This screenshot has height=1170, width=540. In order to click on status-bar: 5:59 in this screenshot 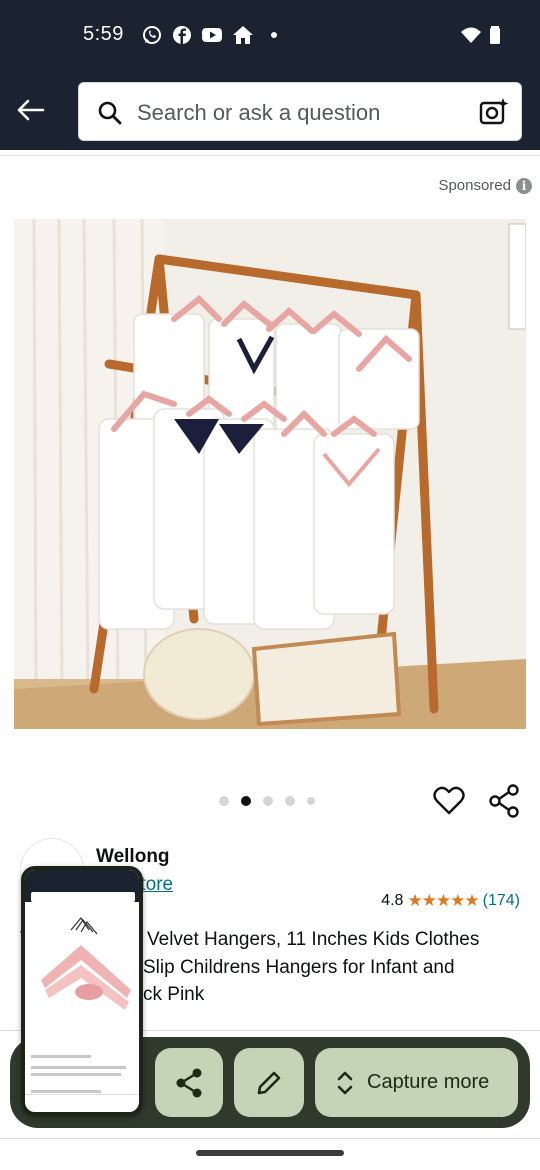, I will do `click(270, 35)`.